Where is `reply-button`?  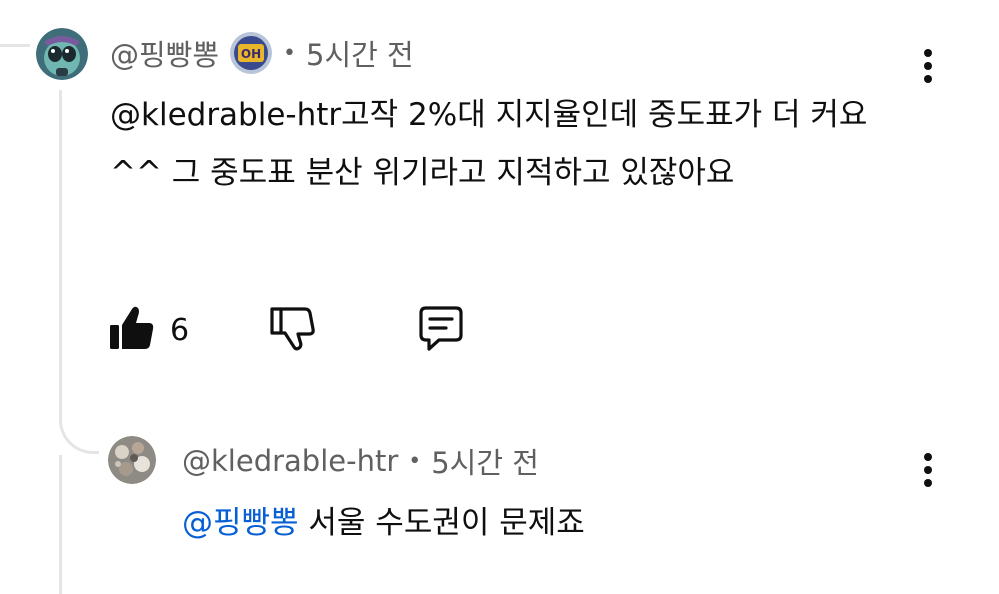 reply-button is located at coordinates (441, 330).